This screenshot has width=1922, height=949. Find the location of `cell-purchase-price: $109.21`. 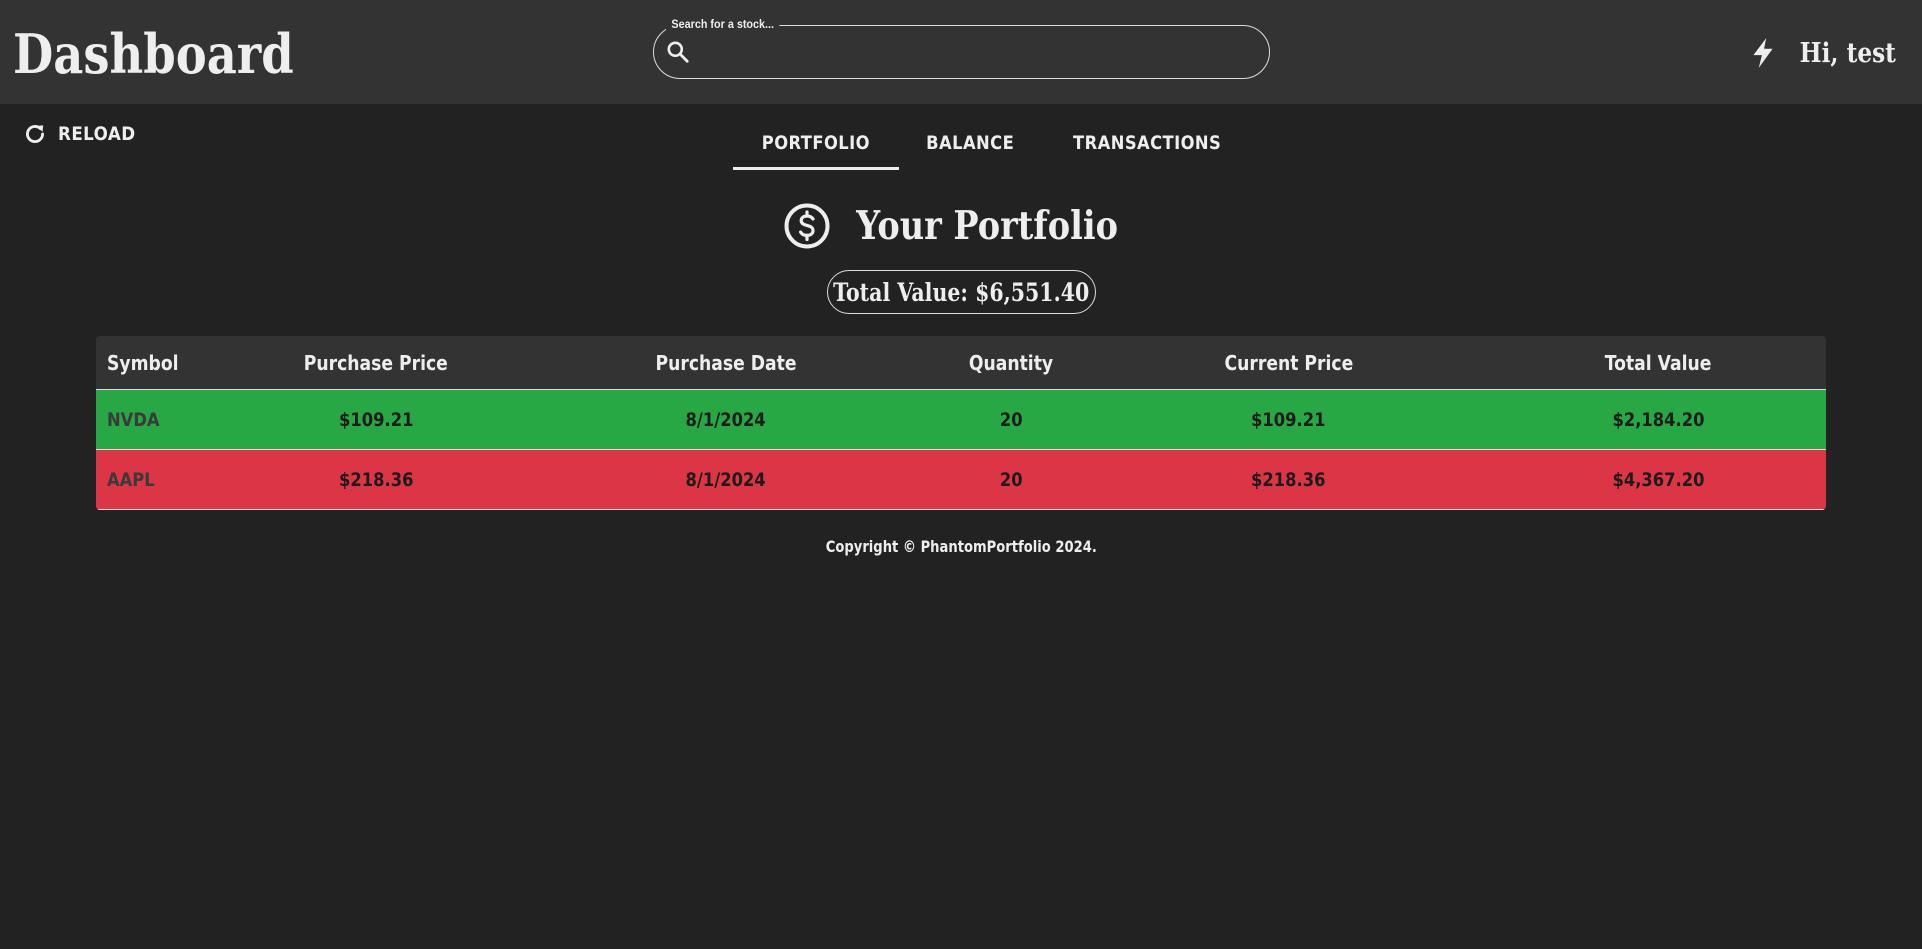

cell-purchase-price: $109.21 is located at coordinates (376, 419).